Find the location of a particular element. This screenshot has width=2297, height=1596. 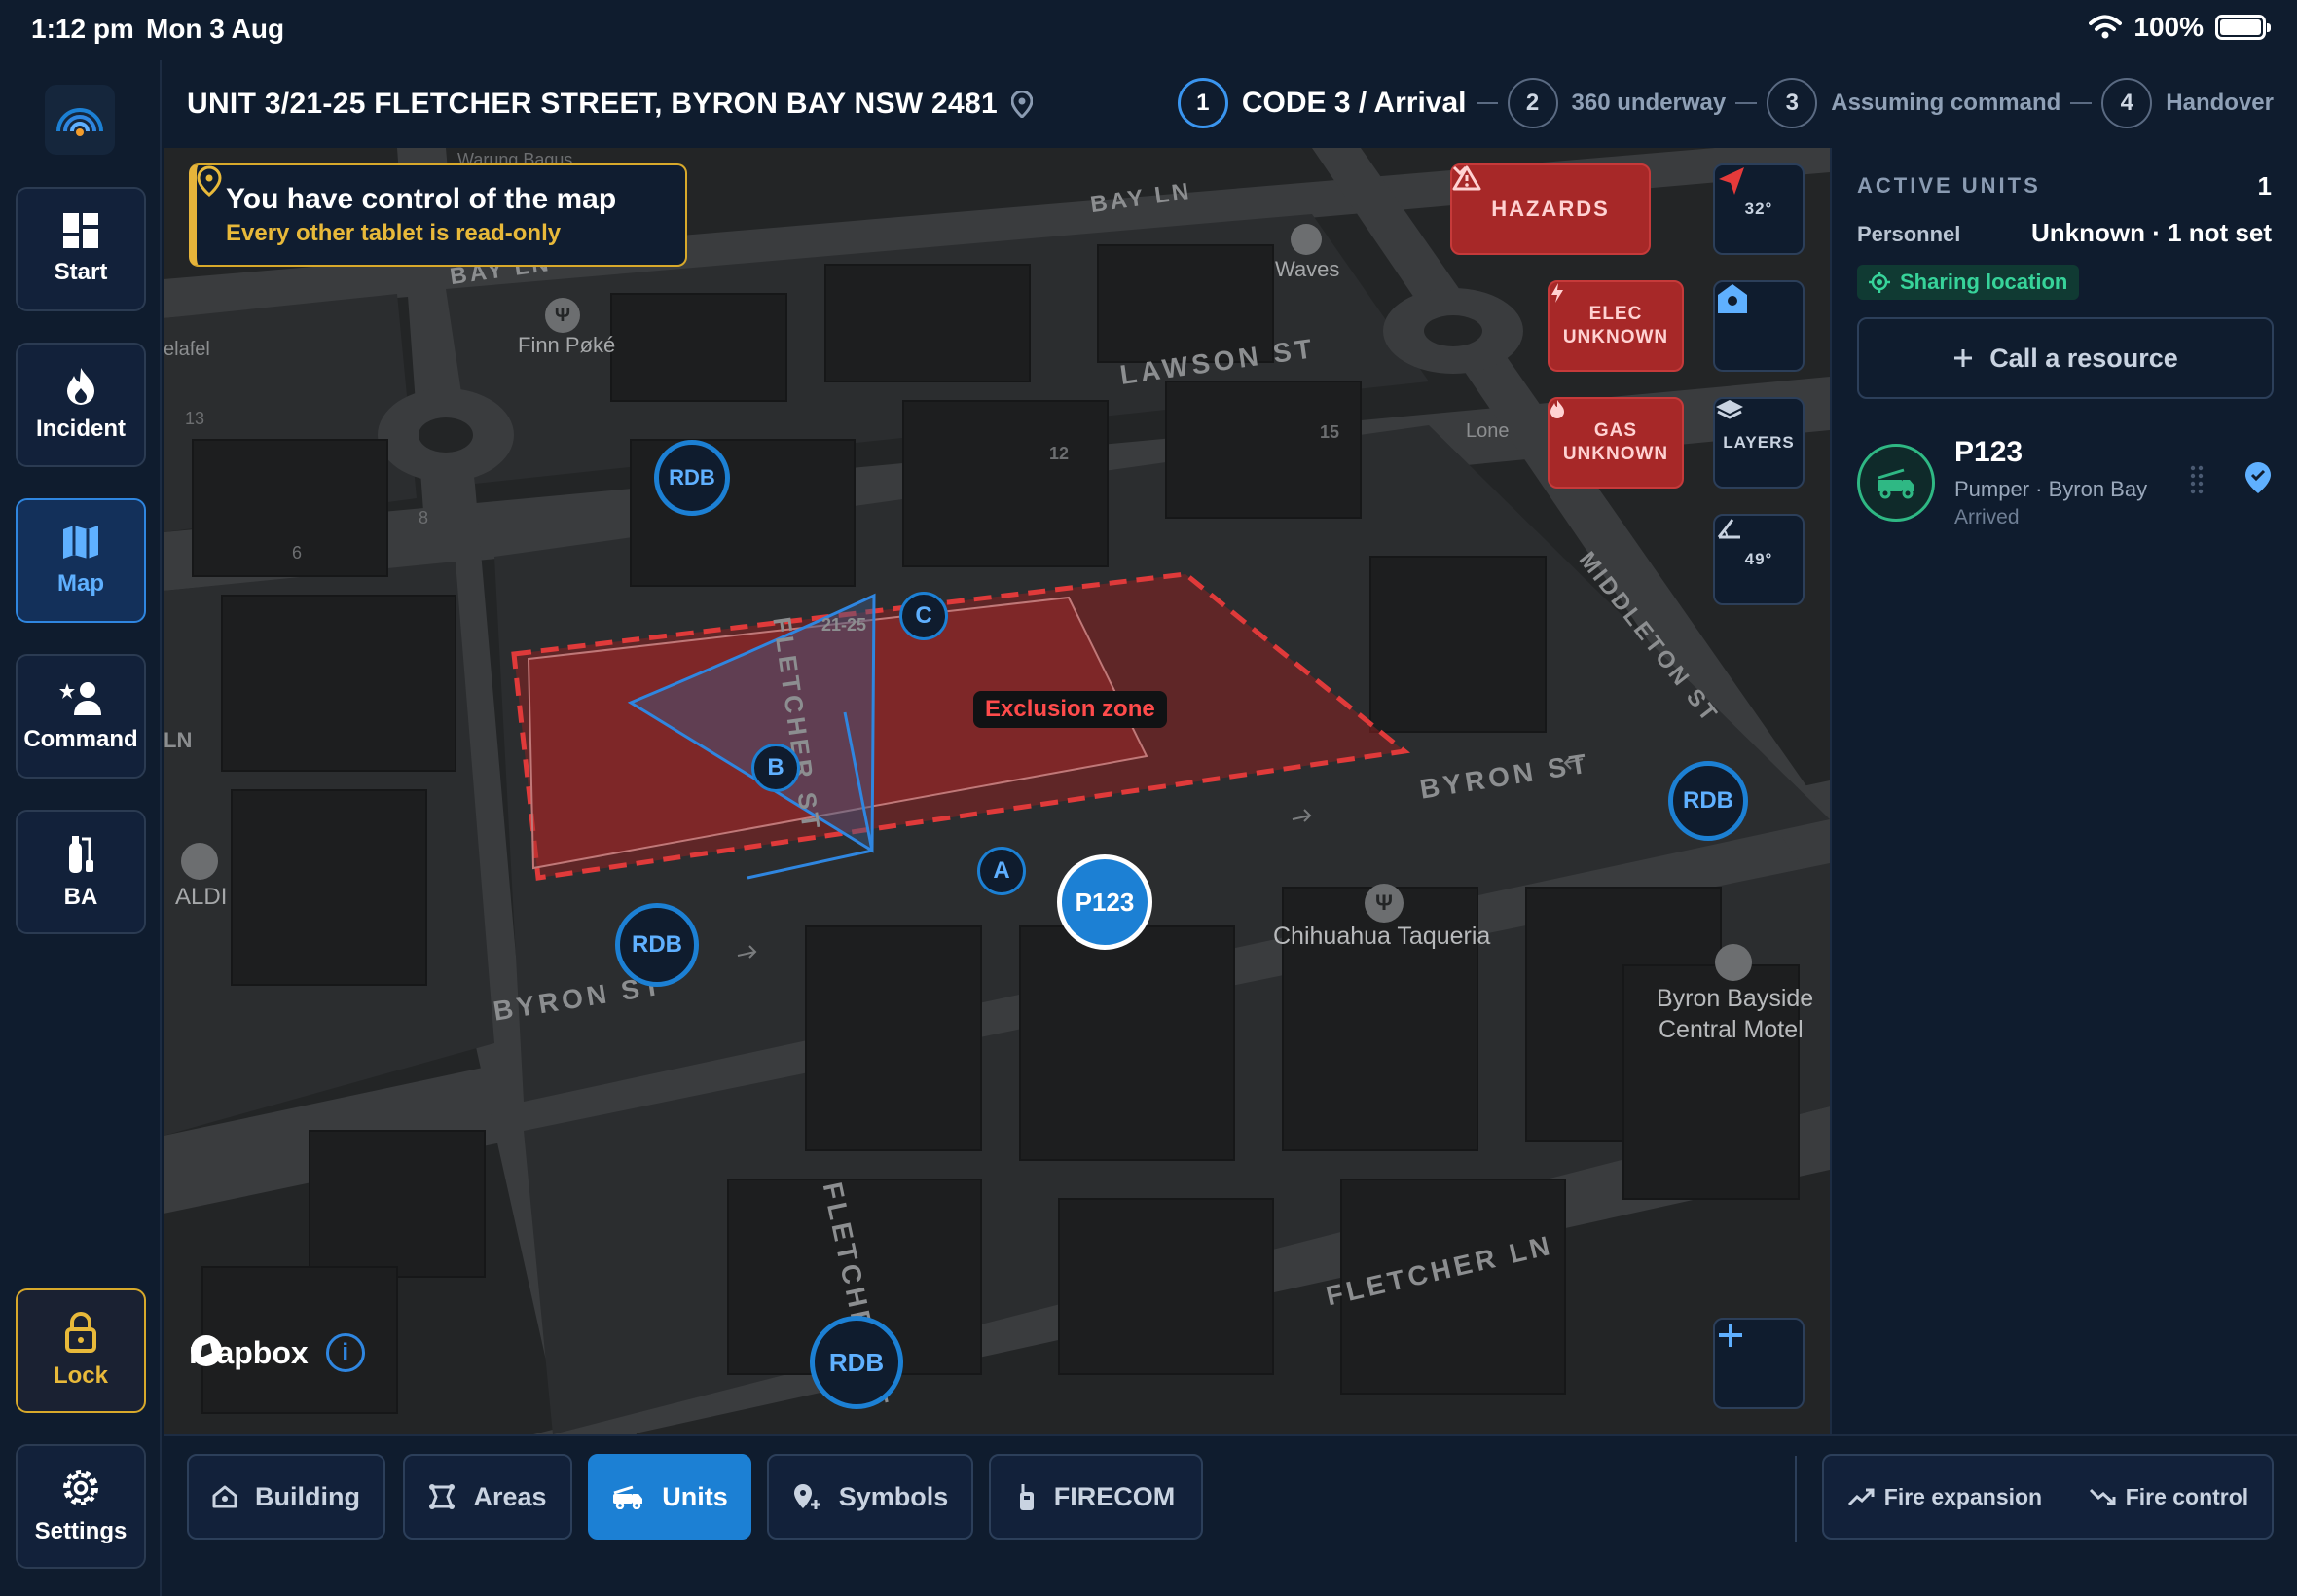

mapbox-logo: mapbox is located at coordinates (249, 1353).